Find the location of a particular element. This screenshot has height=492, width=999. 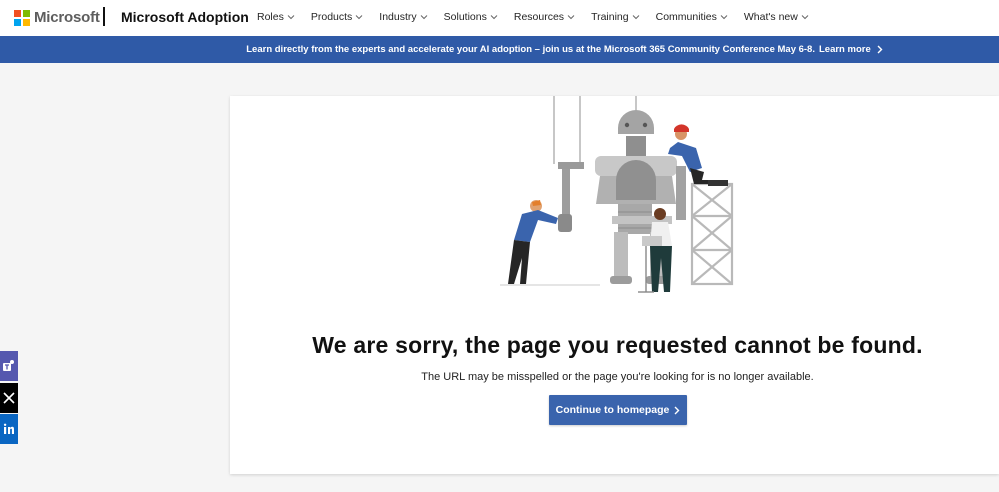

teams-icon is located at coordinates (8, 365).